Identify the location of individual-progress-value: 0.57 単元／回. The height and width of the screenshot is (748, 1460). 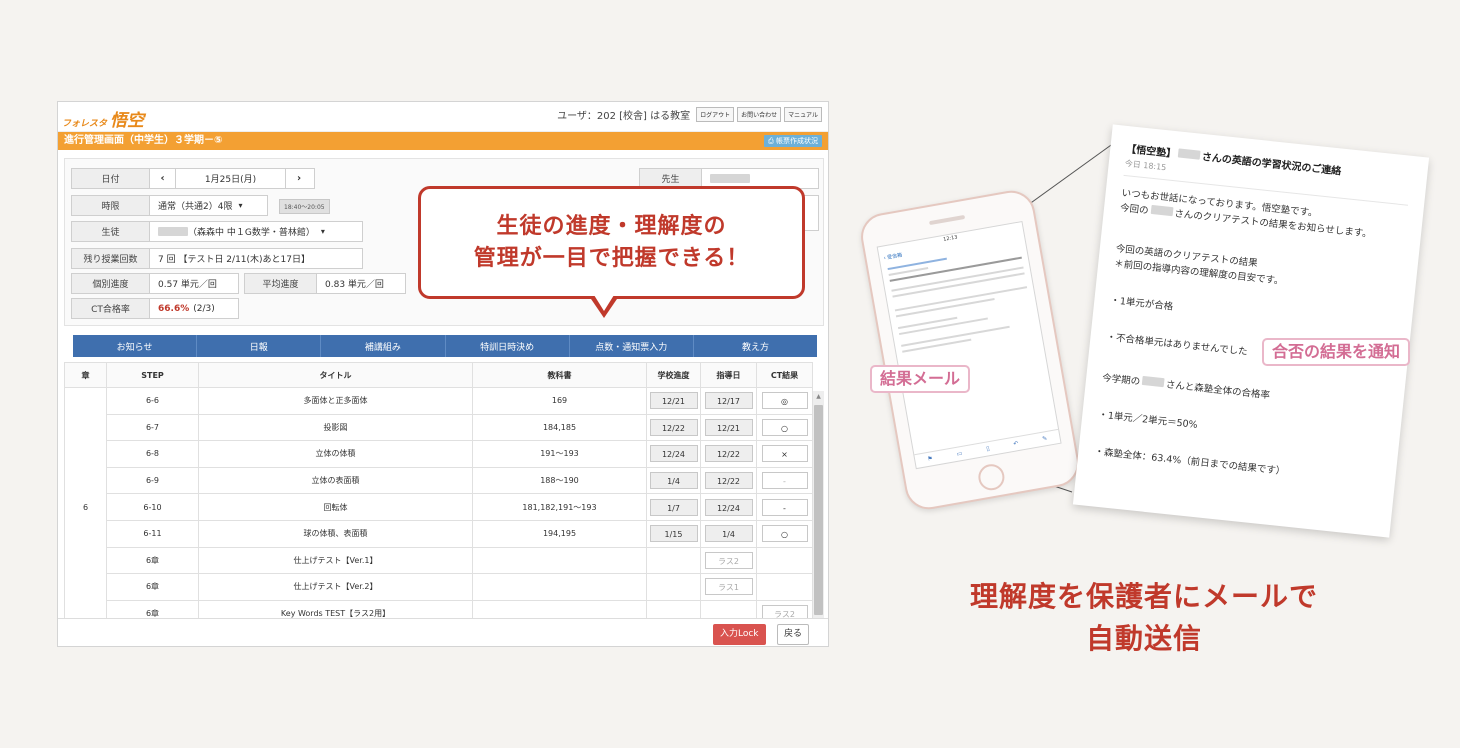
(187, 285).